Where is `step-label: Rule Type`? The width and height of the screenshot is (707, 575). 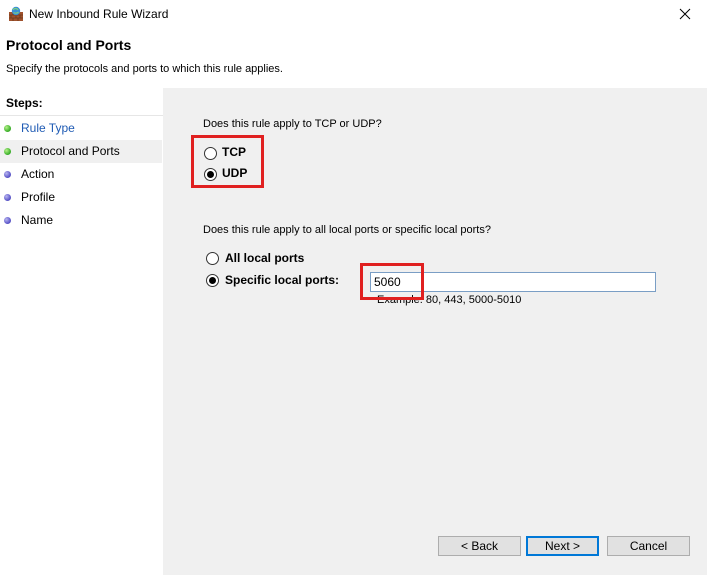
step-label: Rule Type is located at coordinates (48, 128).